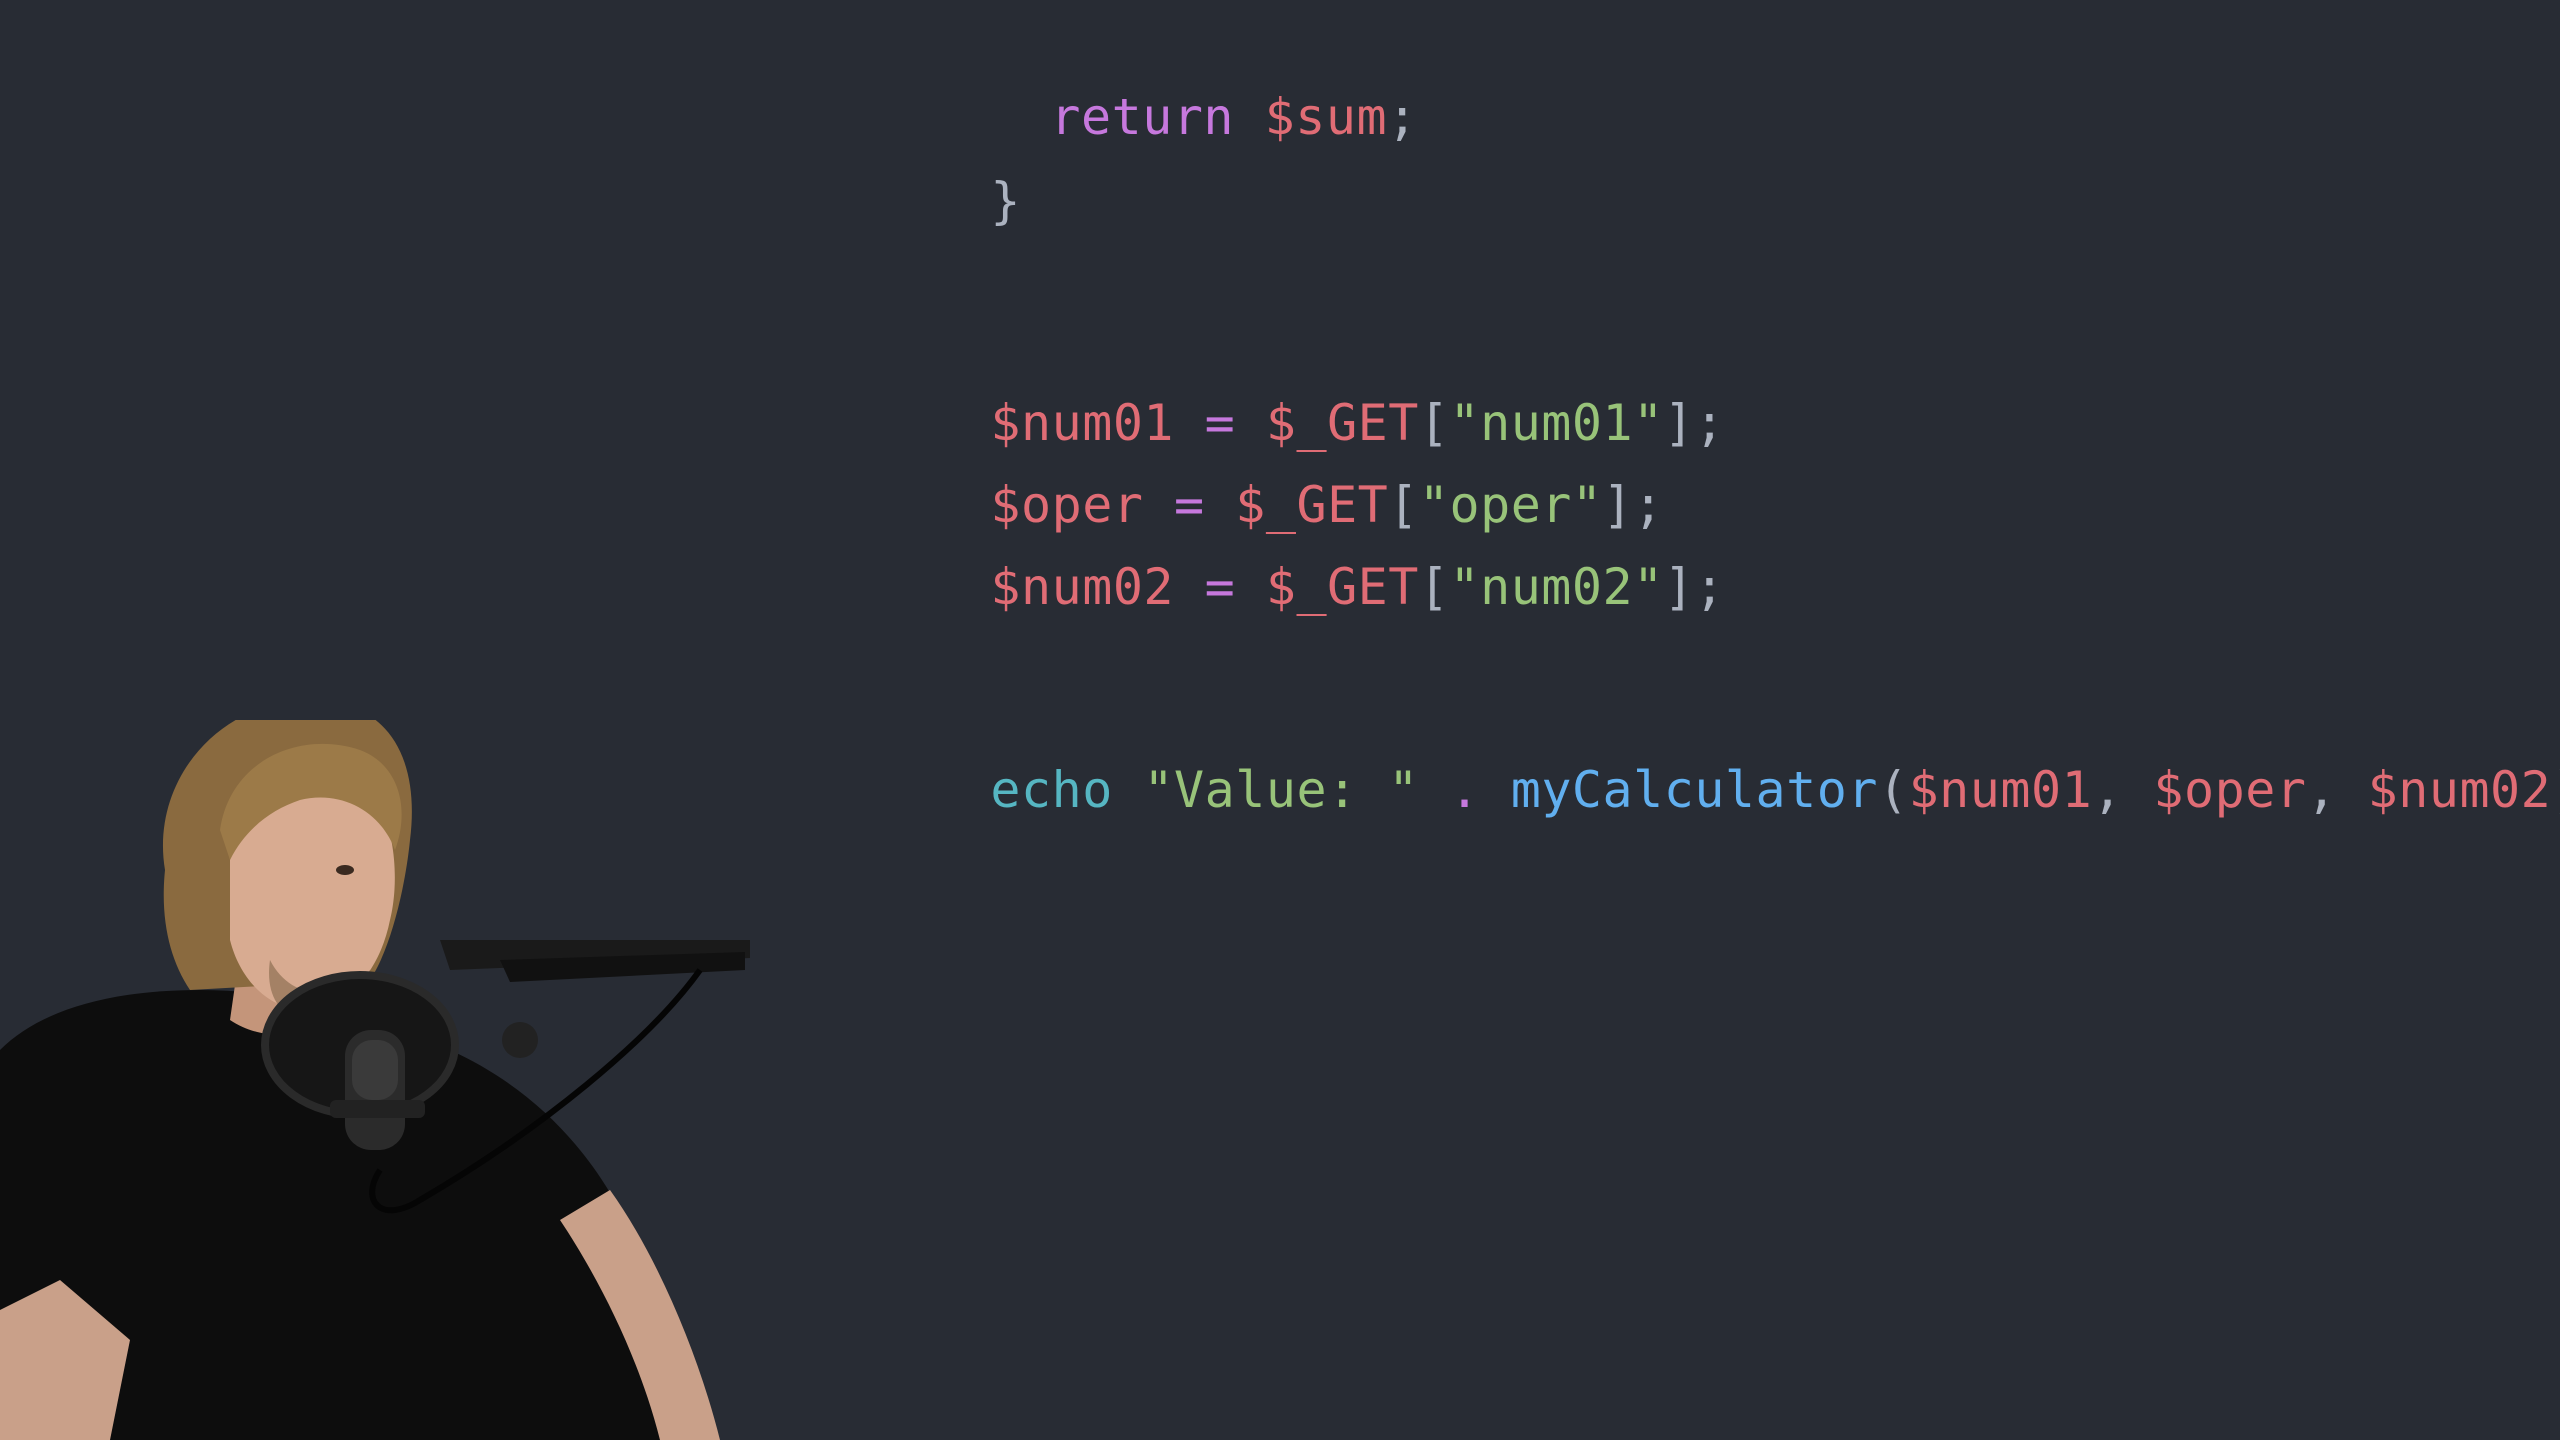 The height and width of the screenshot is (1440, 2560). I want to click on code-line-closing-brace: }, so click(944, 163).